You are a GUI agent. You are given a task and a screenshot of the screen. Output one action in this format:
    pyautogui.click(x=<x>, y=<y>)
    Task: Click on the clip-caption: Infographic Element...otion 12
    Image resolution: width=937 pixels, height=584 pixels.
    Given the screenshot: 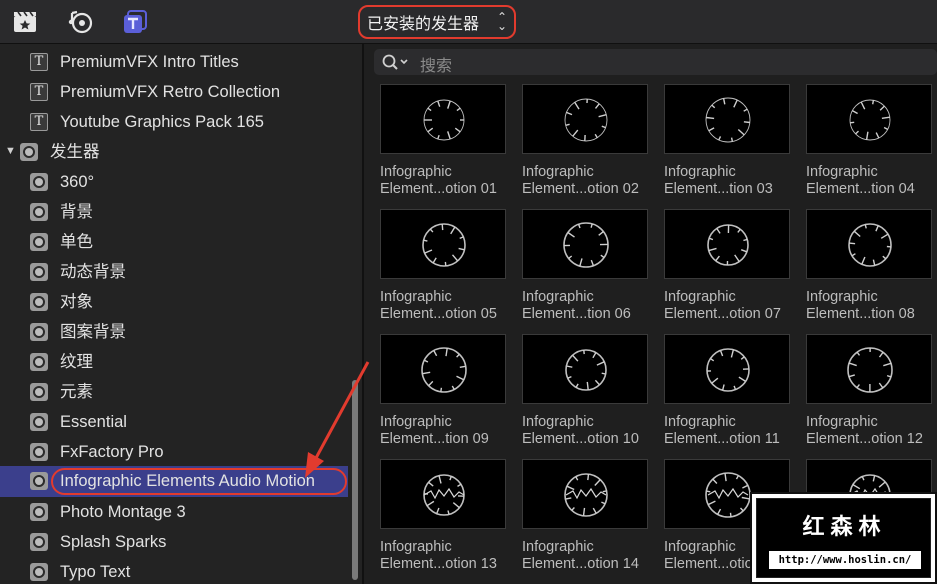 What is the action you would take?
    pyautogui.click(x=871, y=431)
    